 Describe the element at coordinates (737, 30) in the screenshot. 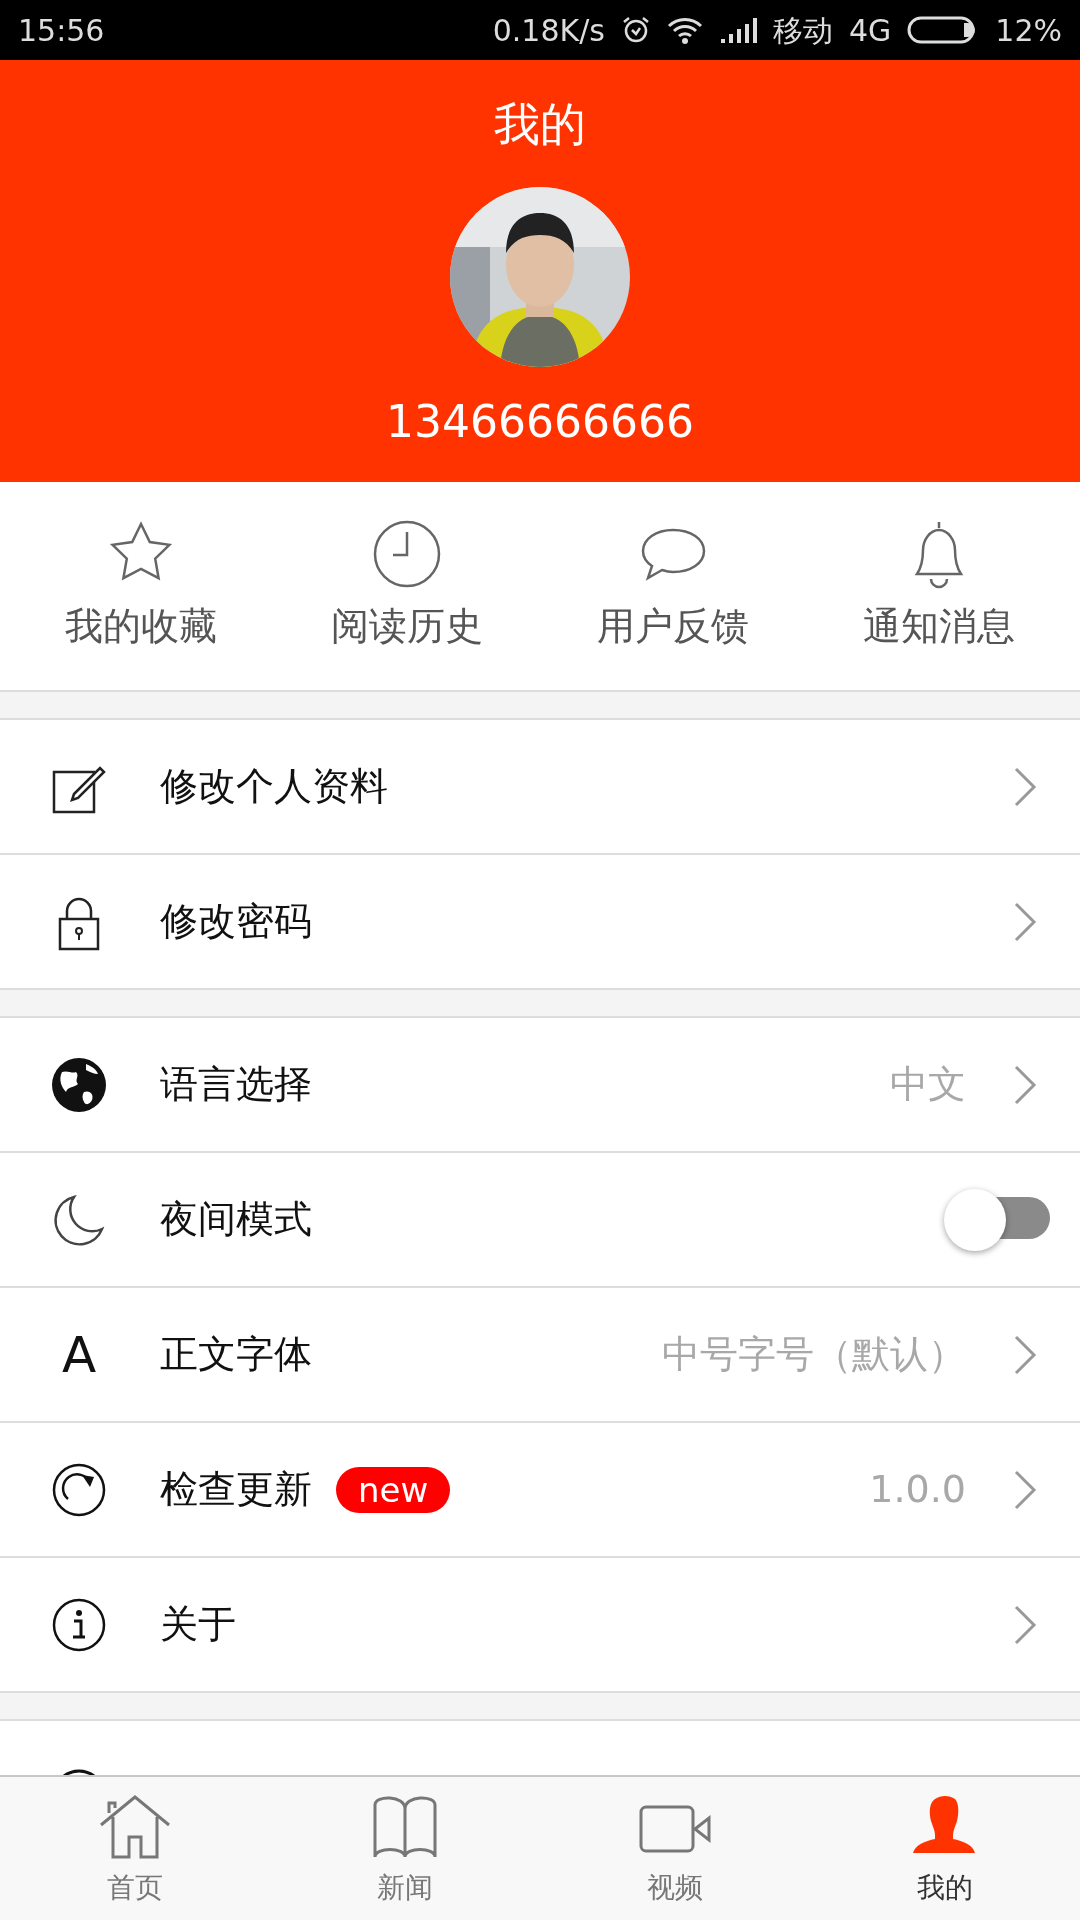

I see `signal-icon` at that location.